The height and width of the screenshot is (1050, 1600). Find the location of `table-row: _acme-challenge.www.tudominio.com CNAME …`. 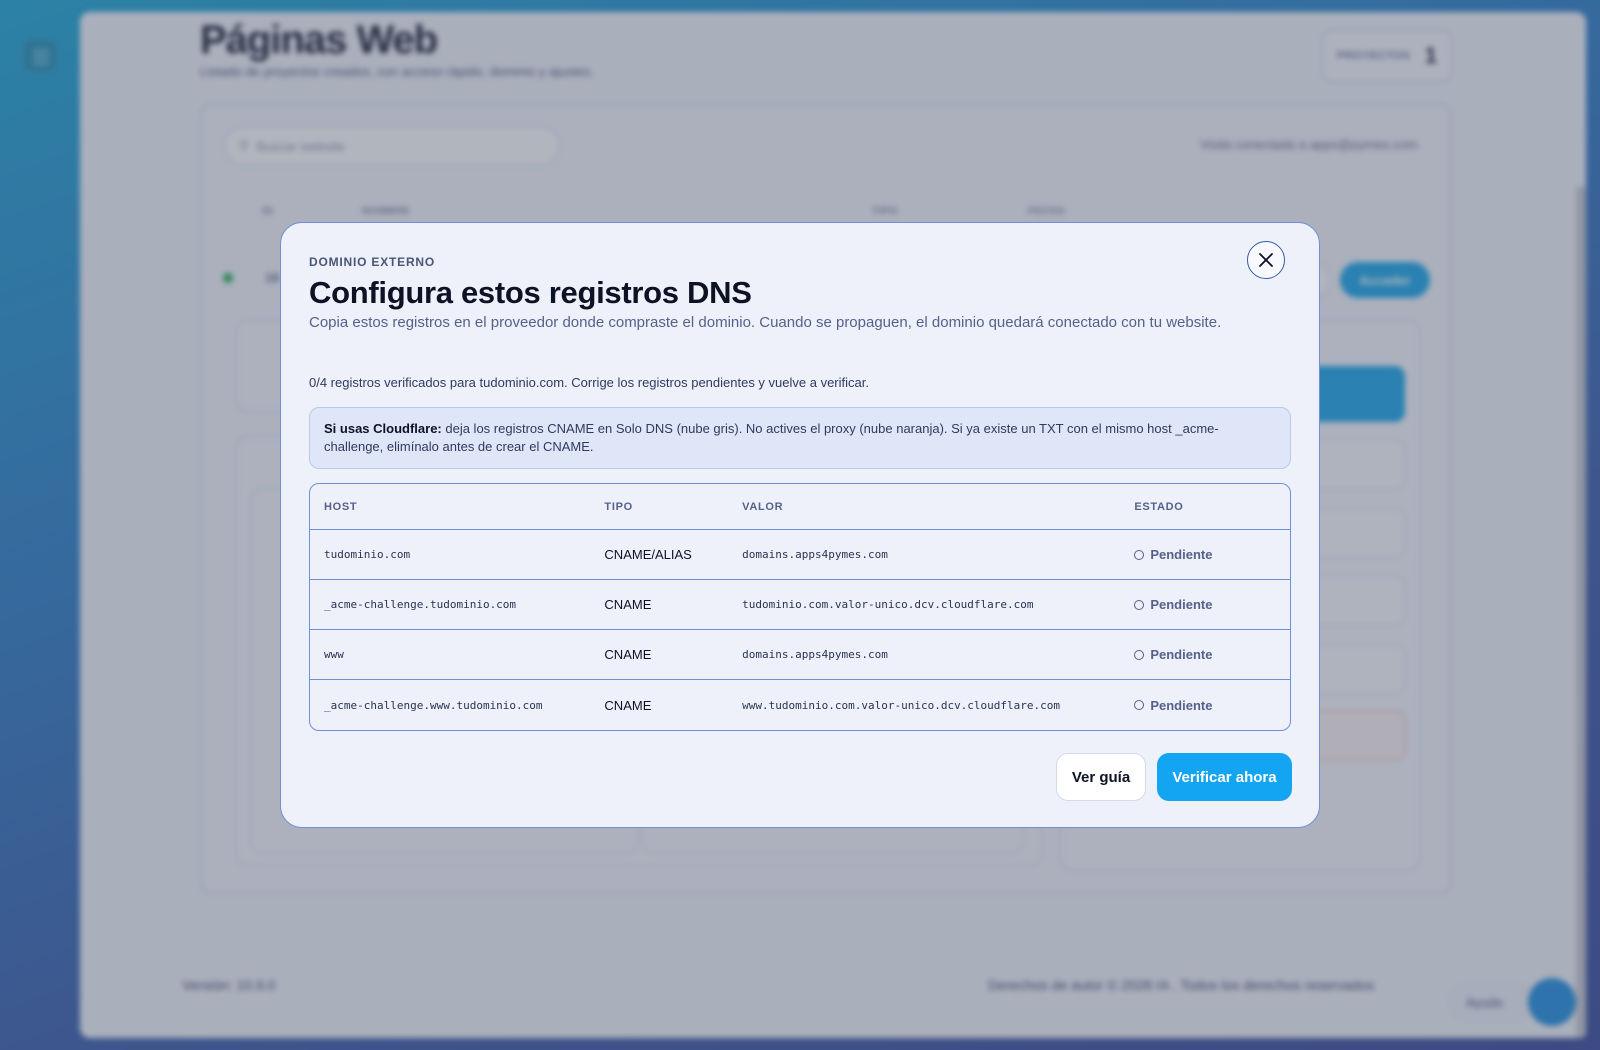

table-row: _acme-challenge.www.tudominio.com CNAME … is located at coordinates (800, 705).